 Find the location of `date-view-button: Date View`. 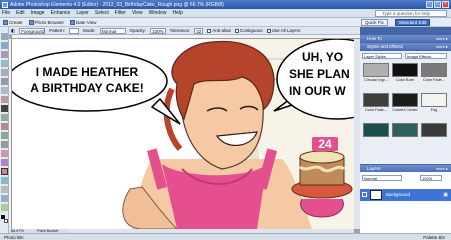

date-view-button: Date View is located at coordinates (83, 22).